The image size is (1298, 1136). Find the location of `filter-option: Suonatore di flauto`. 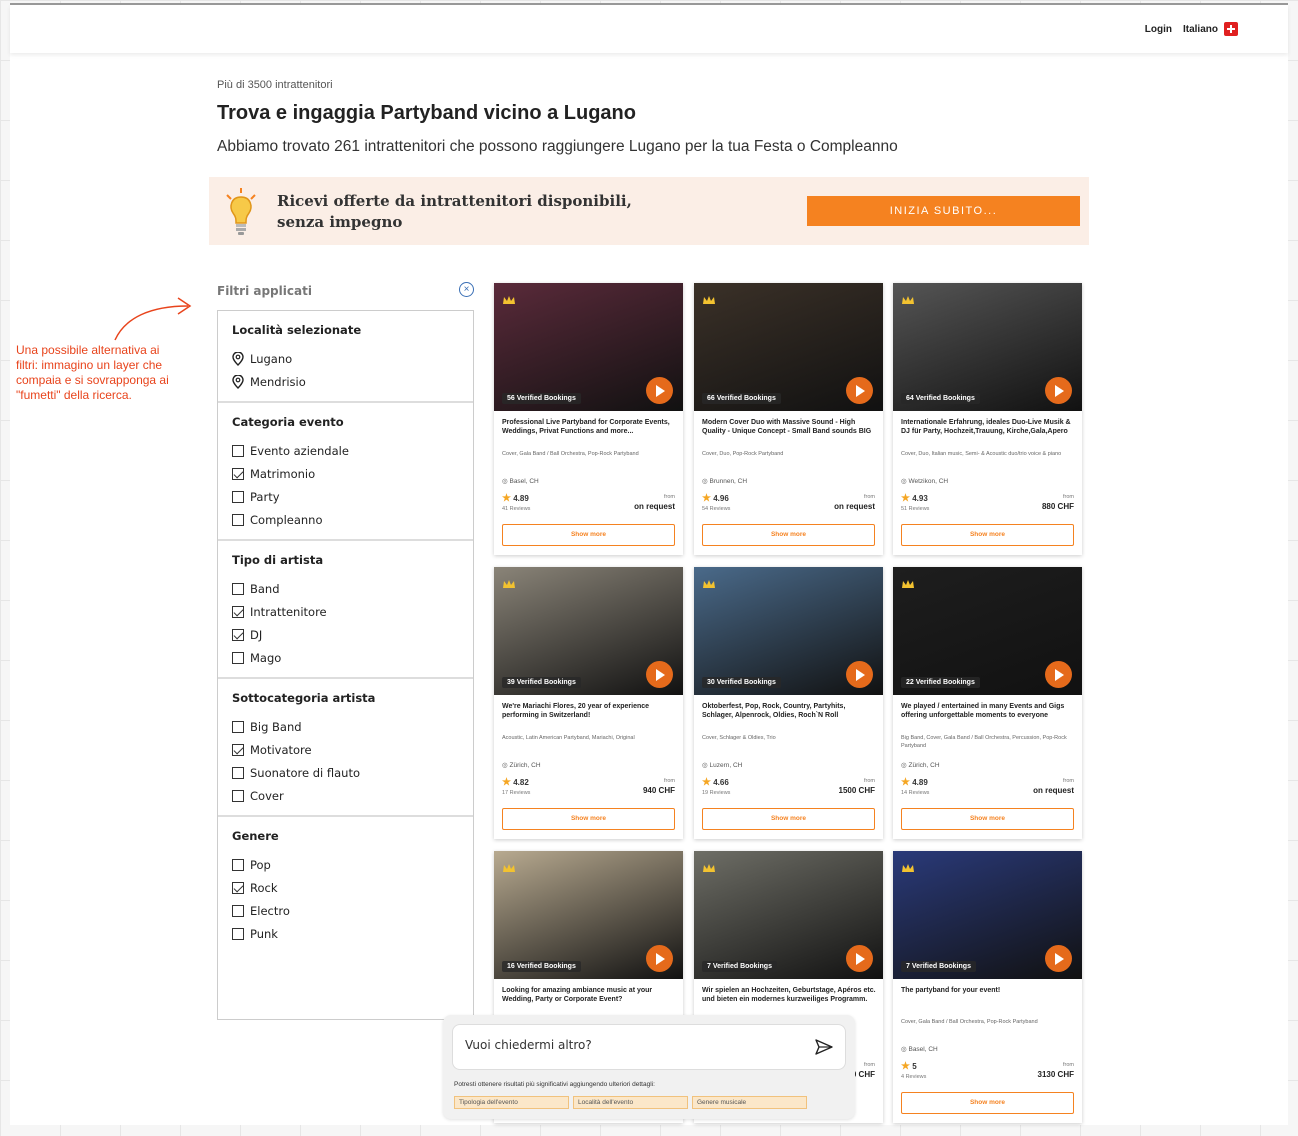

filter-option: Suonatore di flauto is located at coordinates (352, 772).